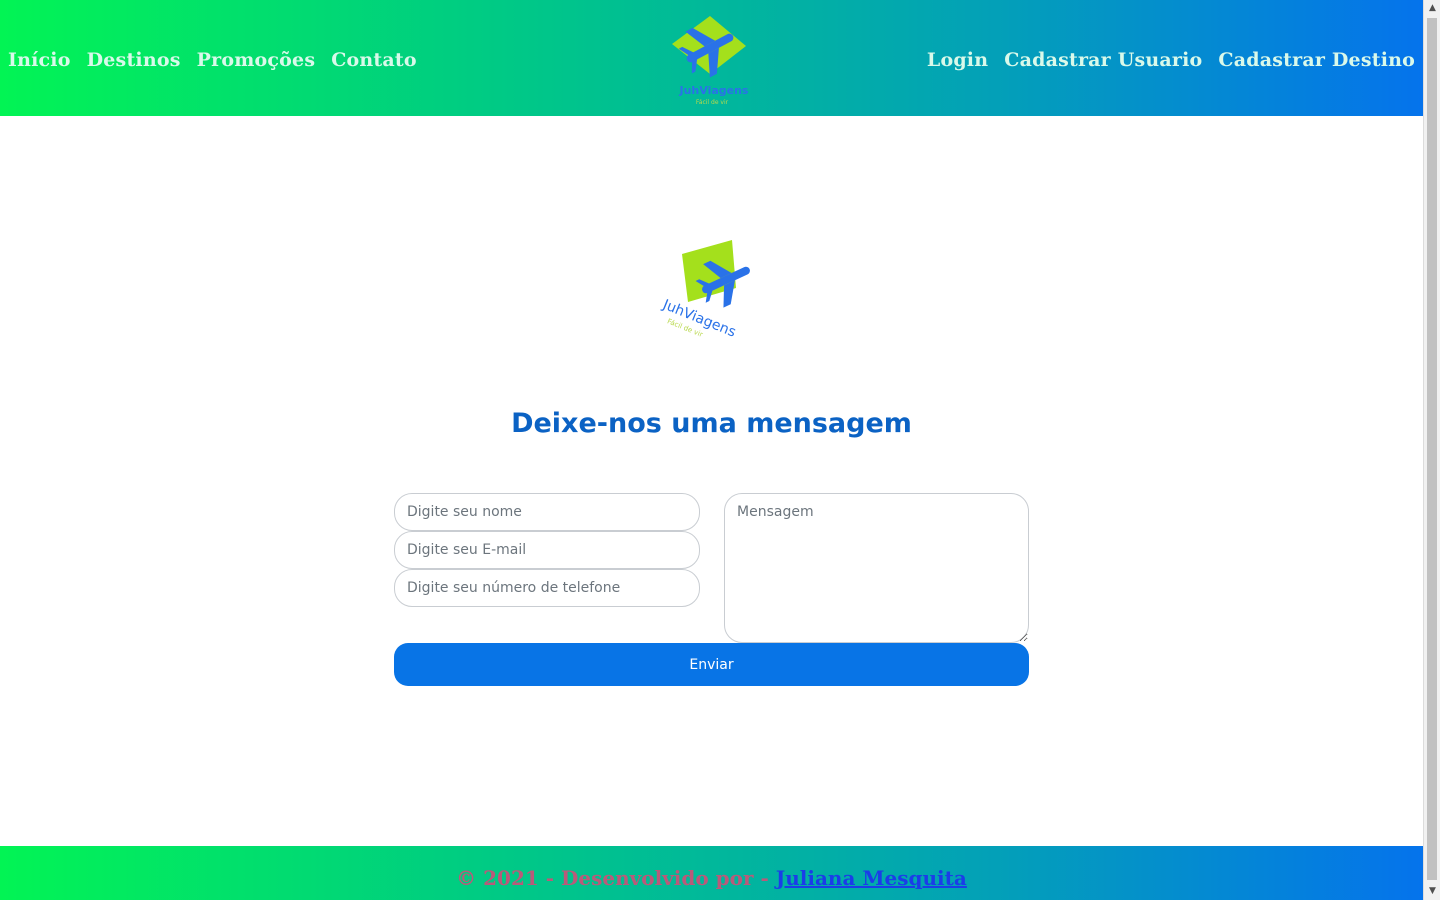 The height and width of the screenshot is (900, 1440). I want to click on page-title: Deixe-nos uma mensagem, so click(711, 423).